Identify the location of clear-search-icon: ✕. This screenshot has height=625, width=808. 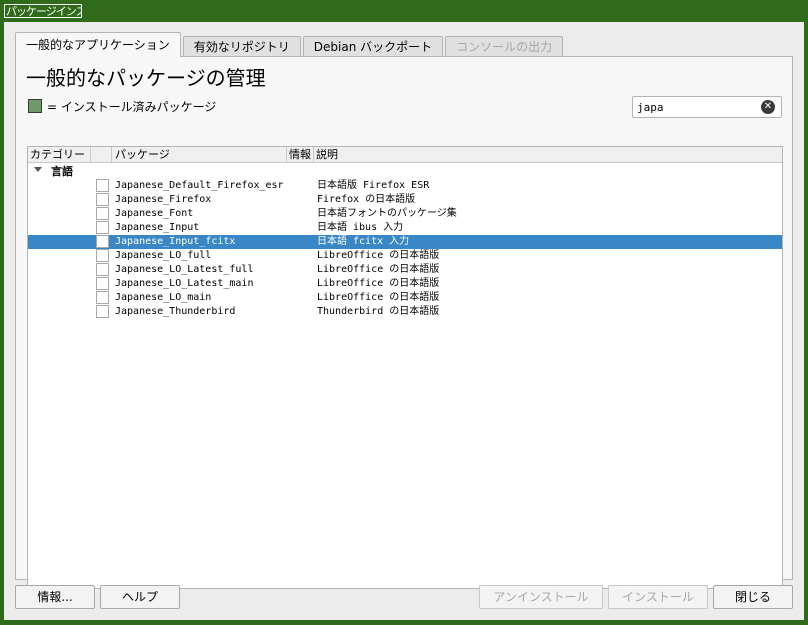
(768, 107).